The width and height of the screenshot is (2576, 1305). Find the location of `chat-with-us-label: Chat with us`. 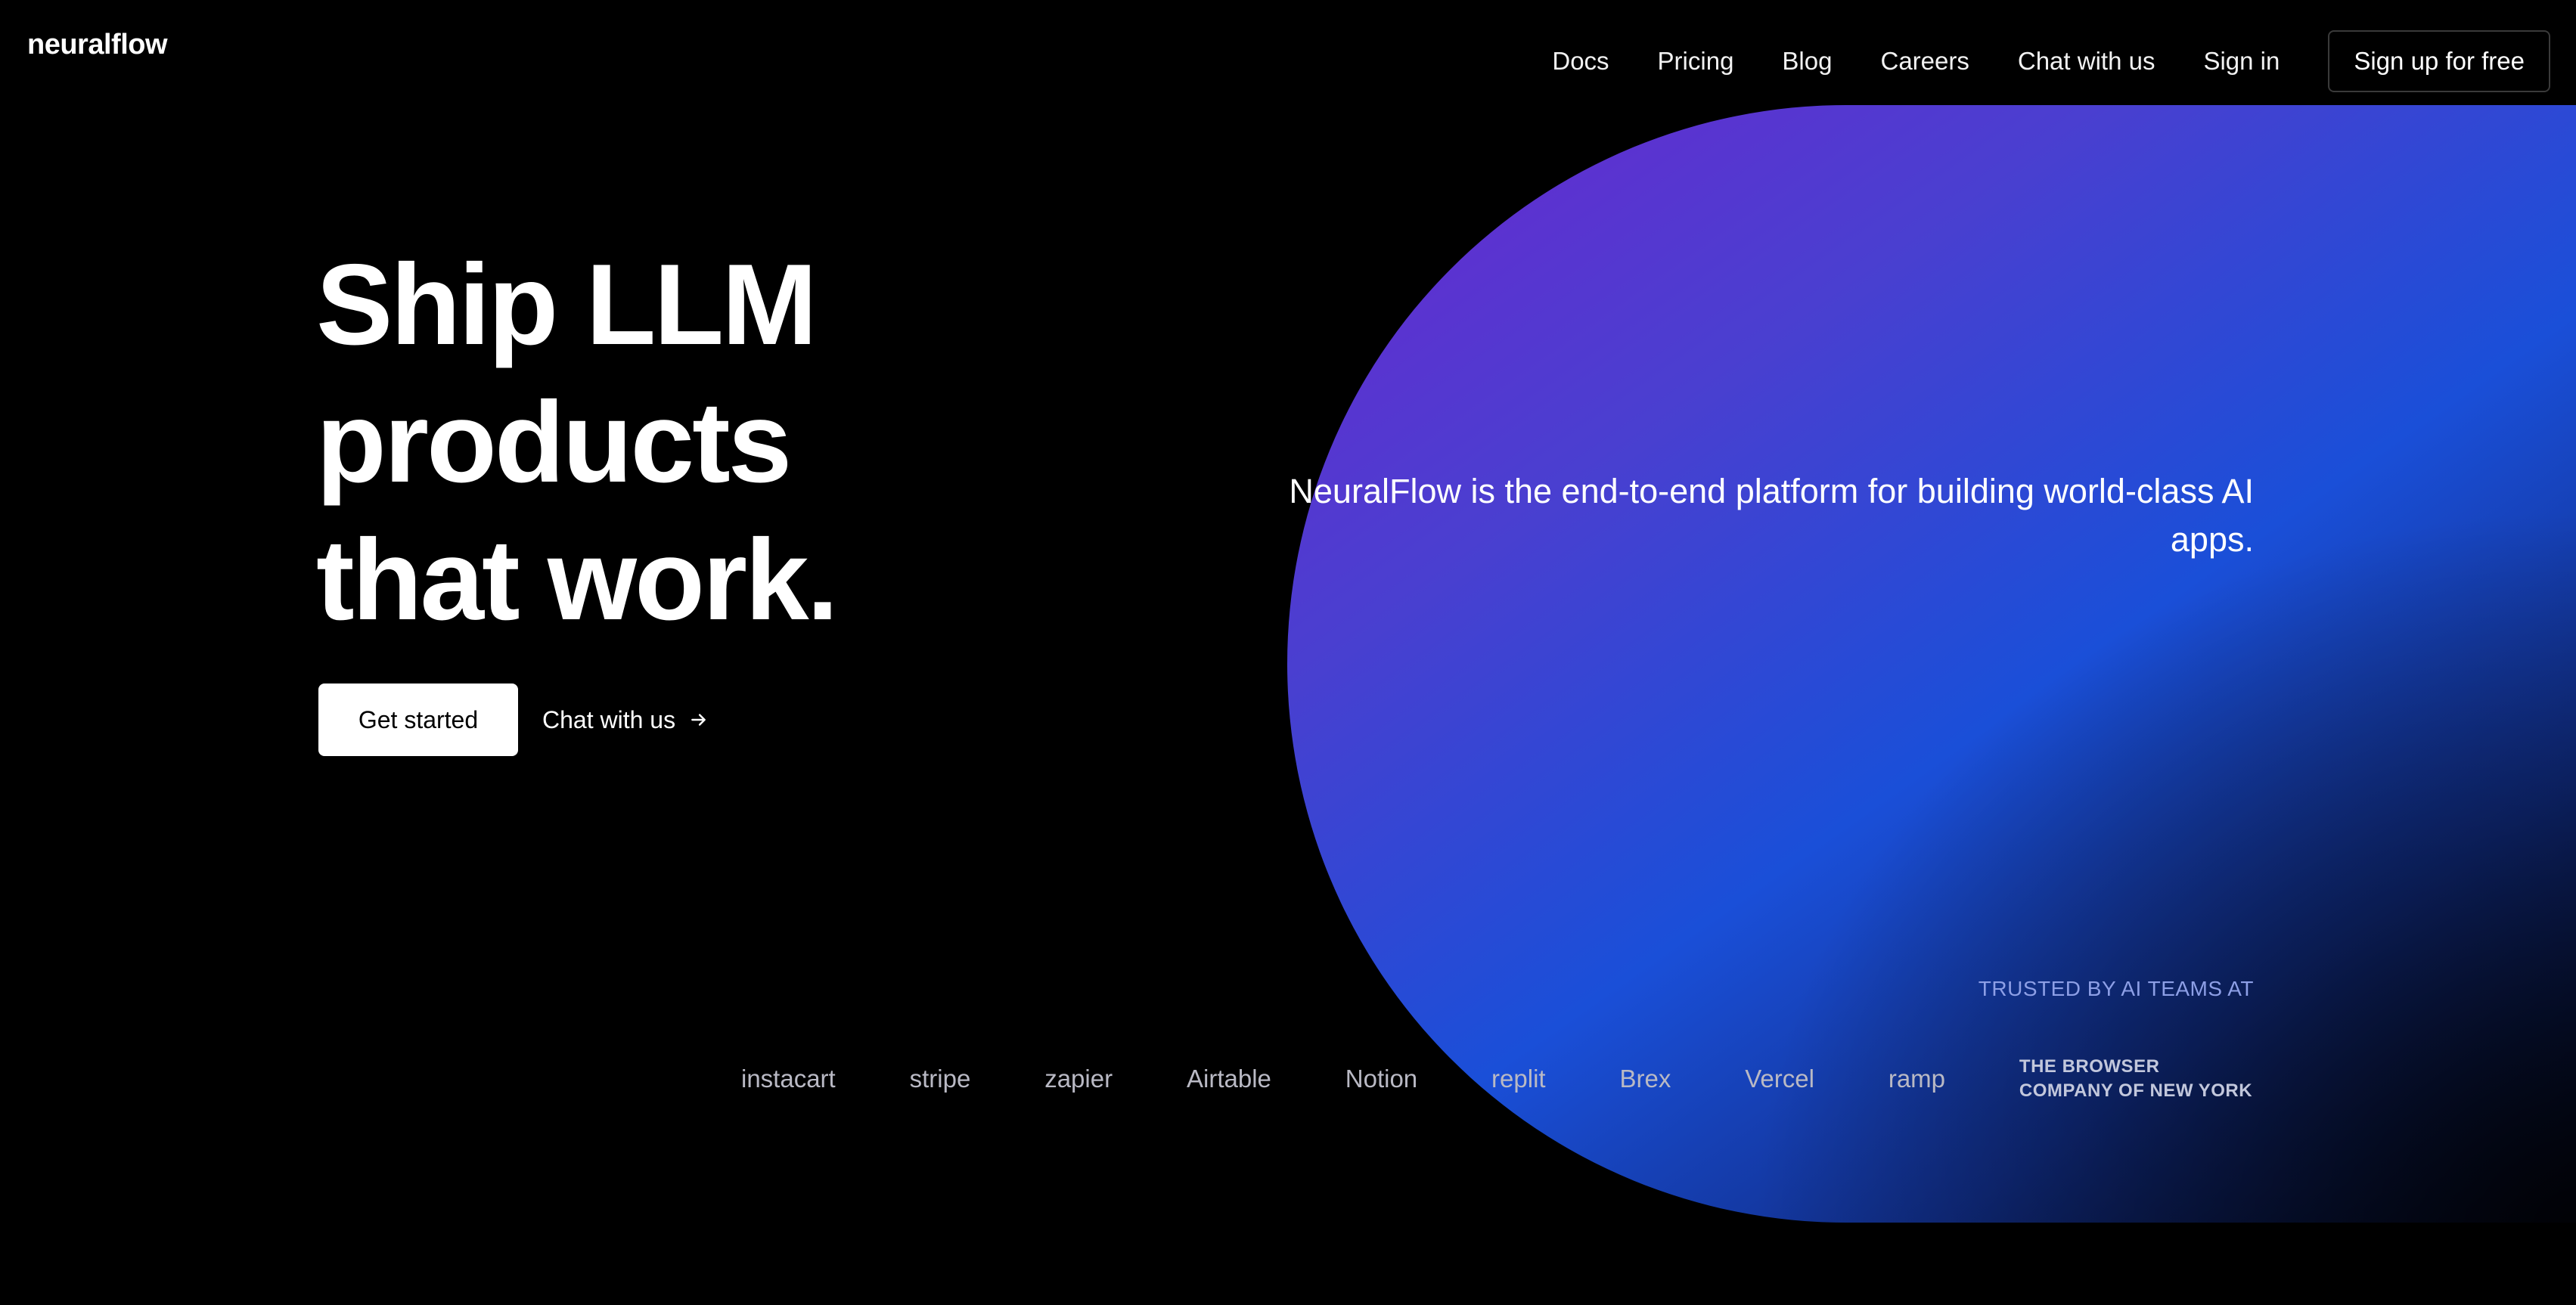

chat-with-us-label: Chat with us is located at coordinates (609, 719).